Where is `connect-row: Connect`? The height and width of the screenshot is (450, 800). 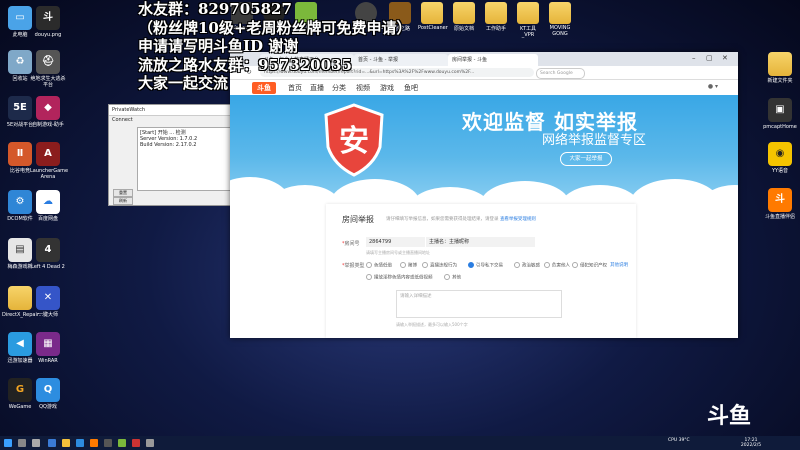
connect-row: Connect is located at coordinates (172, 120).